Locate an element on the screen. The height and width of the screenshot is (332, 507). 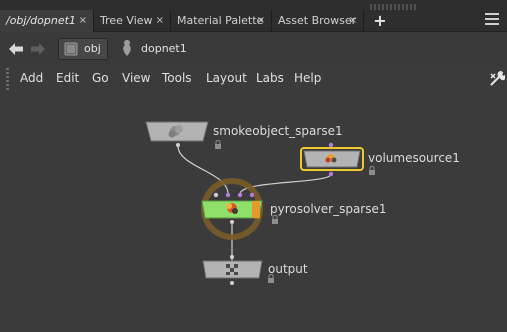
tab-label: Material Palette is located at coordinates (220, 20).